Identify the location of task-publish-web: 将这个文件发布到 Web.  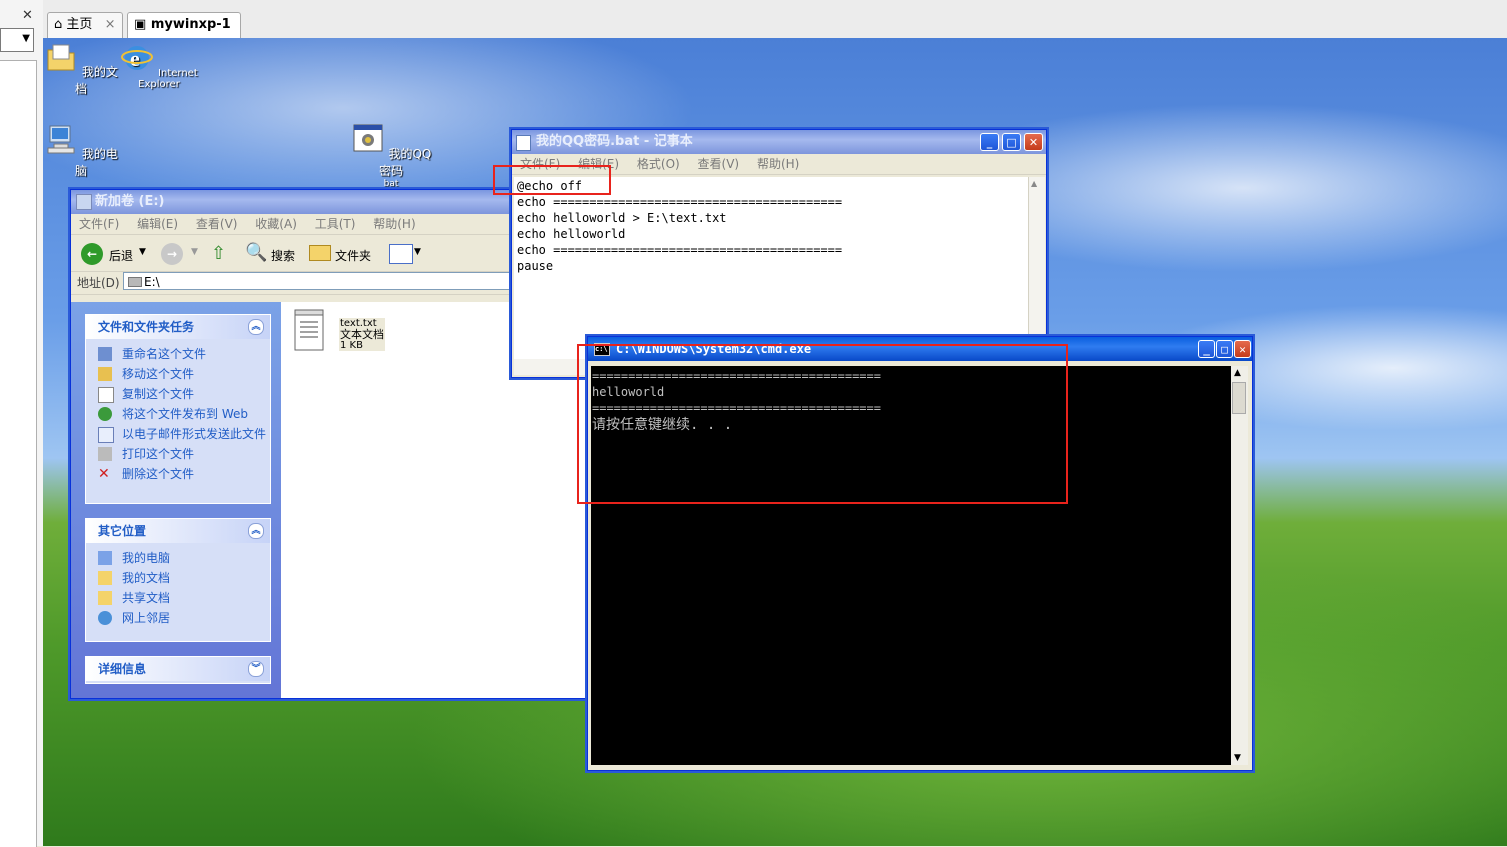
(178, 414).